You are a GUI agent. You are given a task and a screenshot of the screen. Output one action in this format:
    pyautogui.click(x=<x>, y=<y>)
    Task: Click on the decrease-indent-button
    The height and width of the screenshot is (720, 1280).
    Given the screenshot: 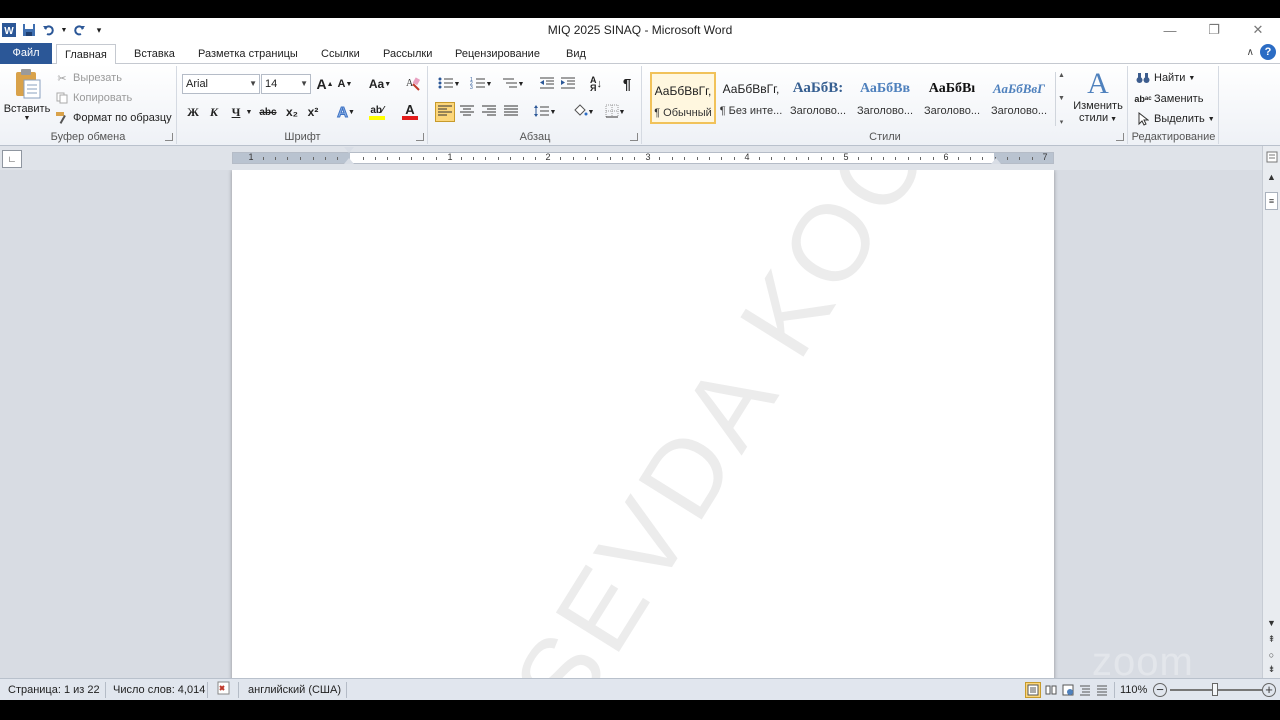 What is the action you would take?
    pyautogui.click(x=547, y=84)
    